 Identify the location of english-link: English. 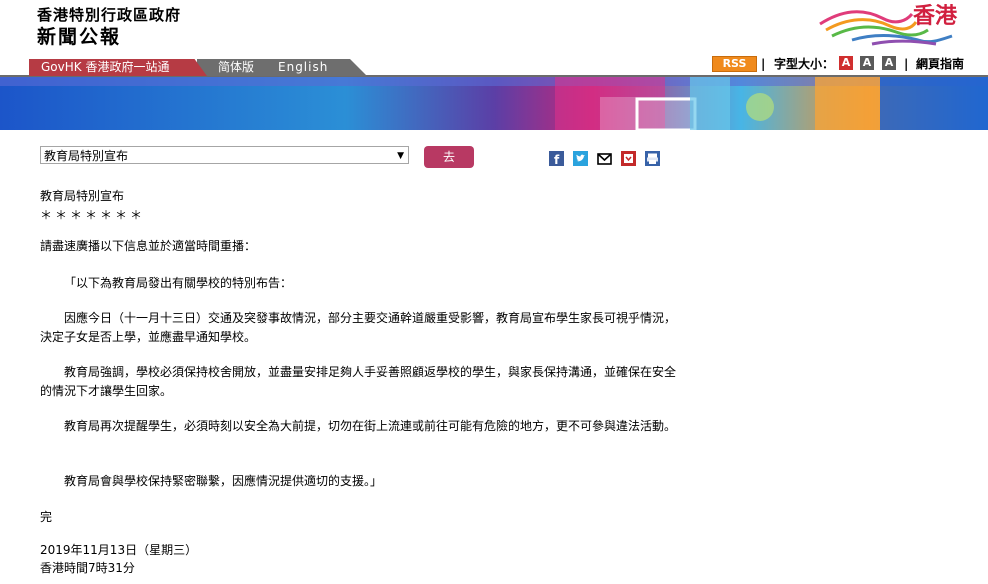
(303, 67).